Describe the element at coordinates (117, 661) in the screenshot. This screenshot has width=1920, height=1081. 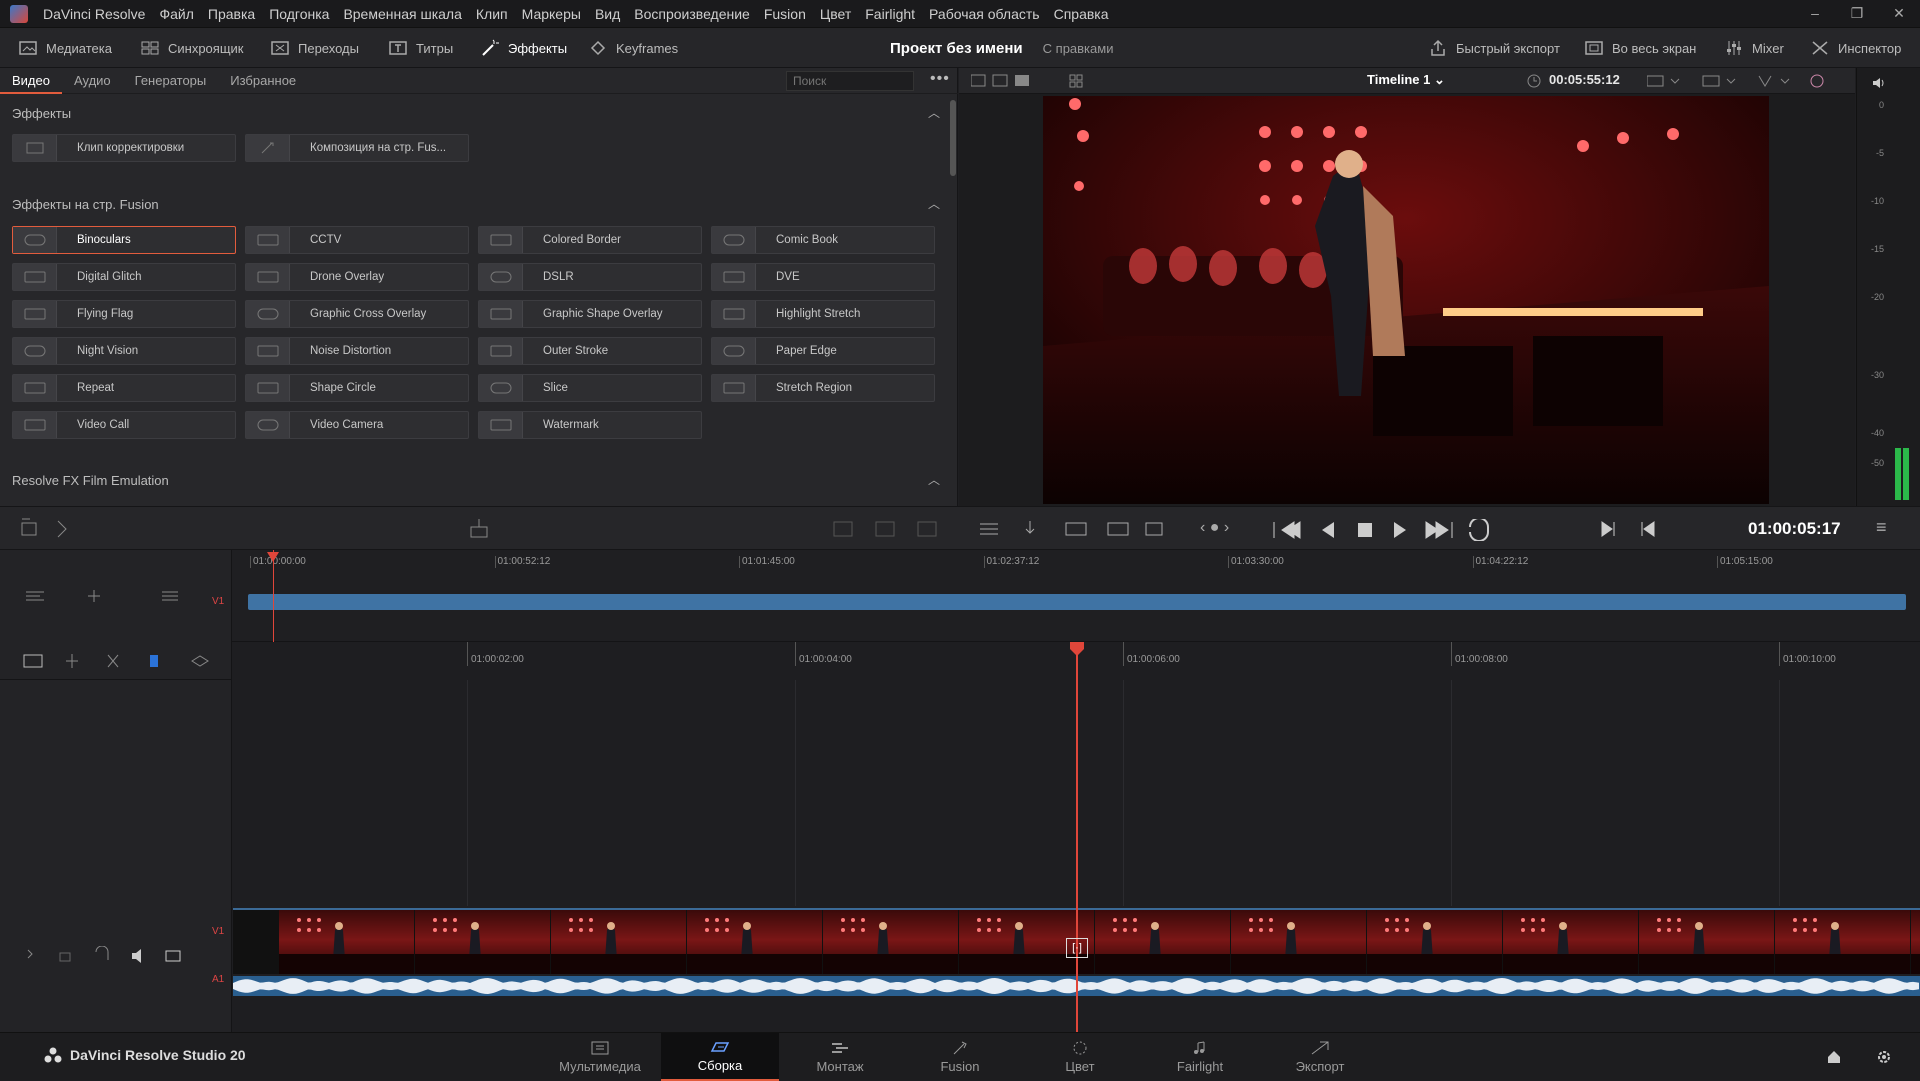
I see `edit-tools-icons` at that location.